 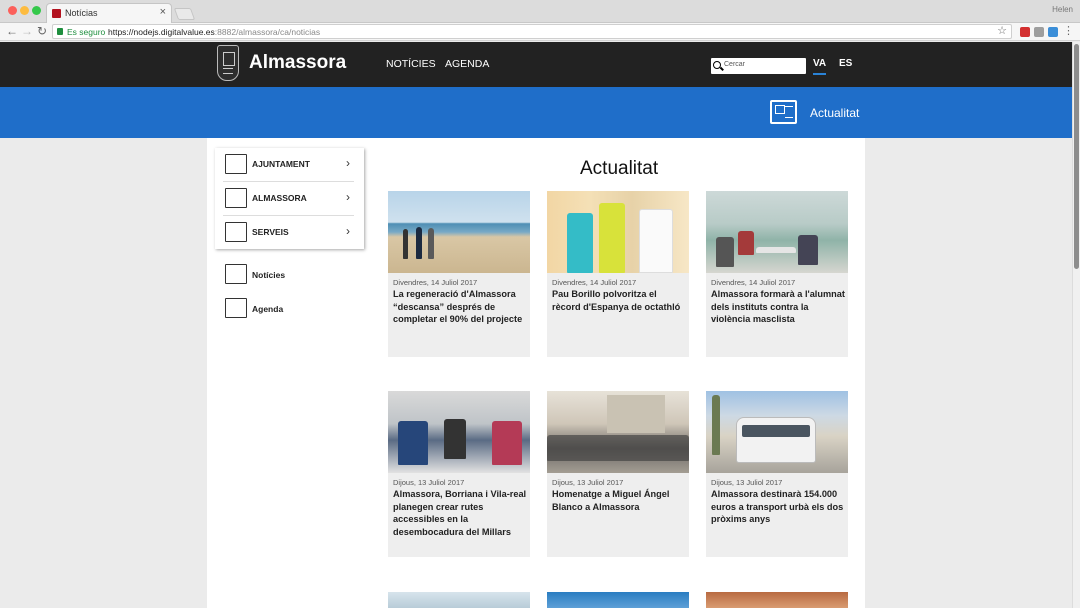 I want to click on url-path: :8882/almassora/ca/noticias, so click(x=267, y=32).